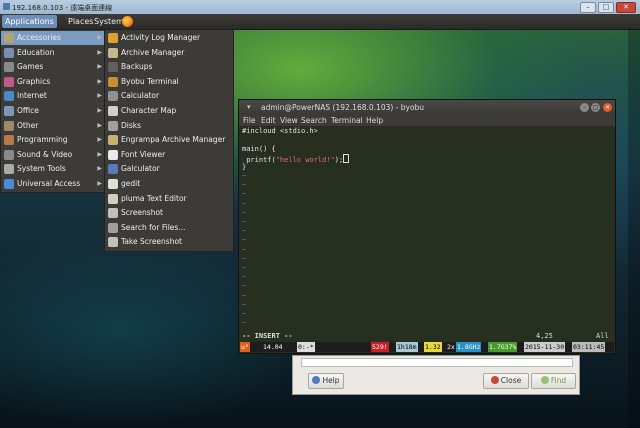 The width and height of the screenshot is (640, 428). I want to click on menu-category-accessories: Accessories ▶, so click(53, 38).